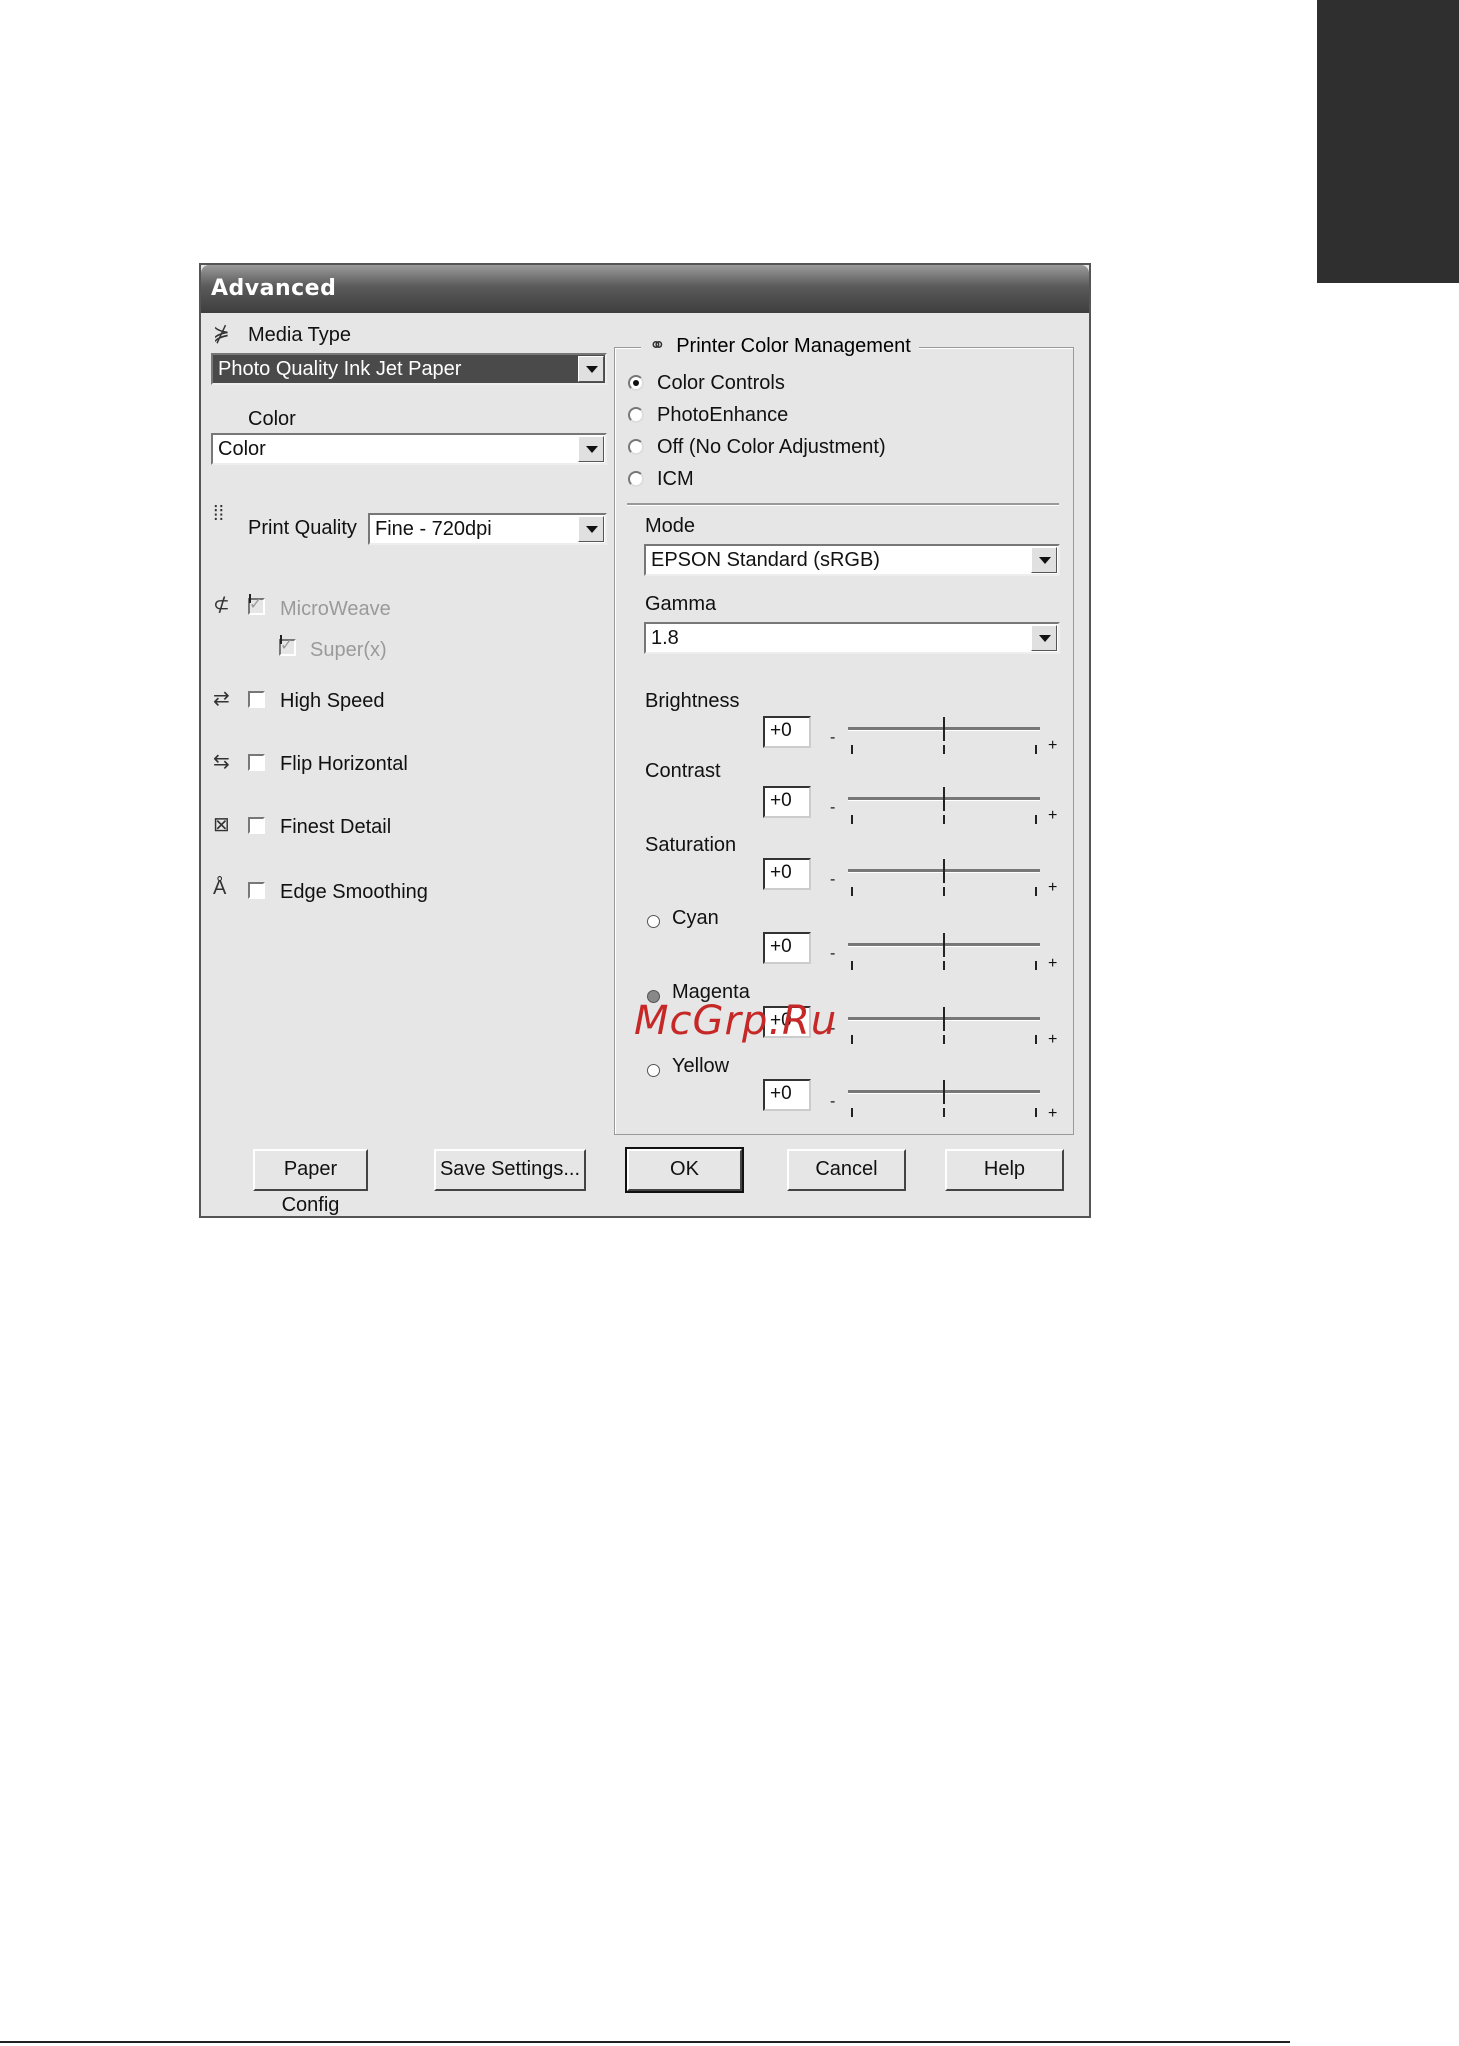 The width and height of the screenshot is (1459, 2046). What do you see at coordinates (833, 953) in the screenshot?
I see `cyan-minus: -` at bounding box center [833, 953].